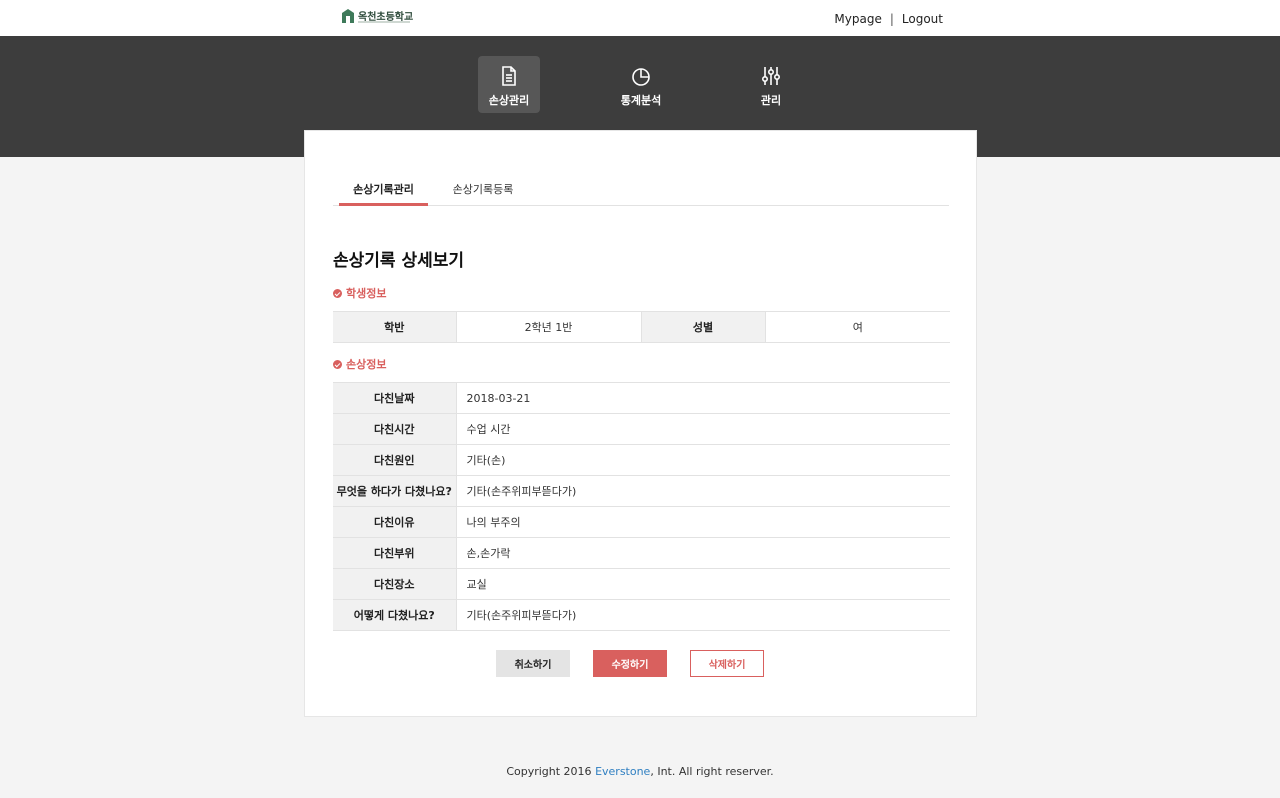 This screenshot has width=1280, height=798. I want to click on class-label: 학반, so click(394, 327).